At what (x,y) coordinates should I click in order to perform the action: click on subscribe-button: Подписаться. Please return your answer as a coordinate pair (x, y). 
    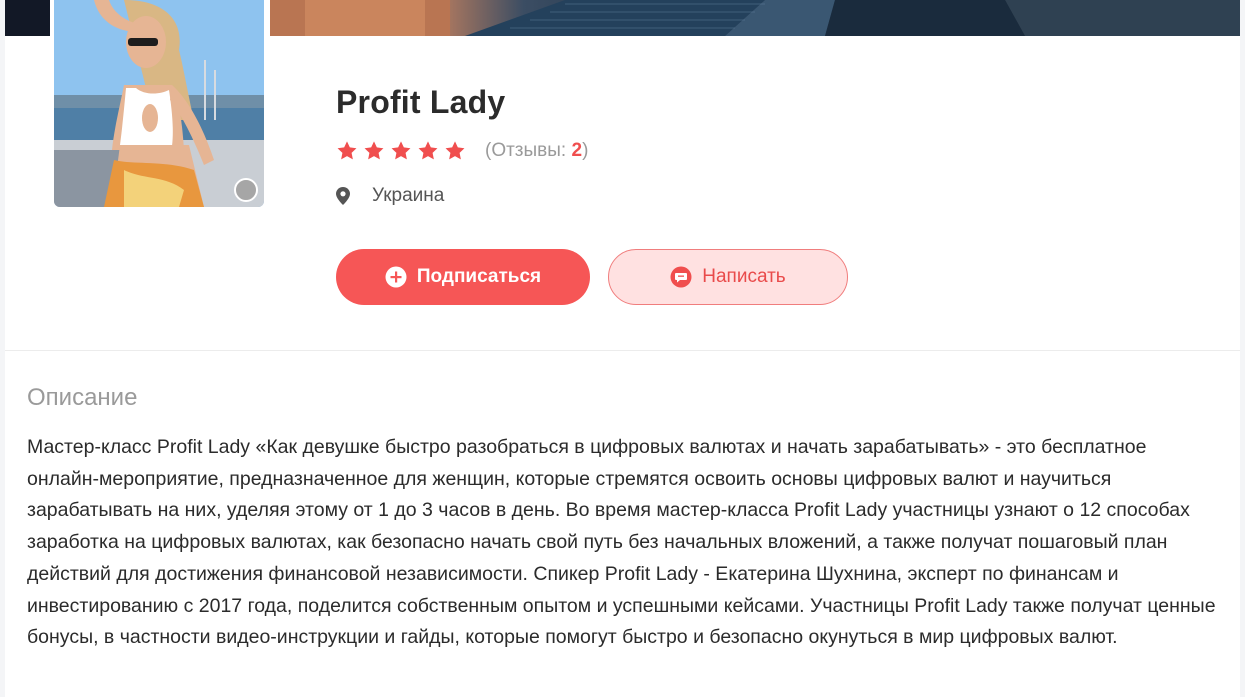
    Looking at the image, I should click on (463, 277).